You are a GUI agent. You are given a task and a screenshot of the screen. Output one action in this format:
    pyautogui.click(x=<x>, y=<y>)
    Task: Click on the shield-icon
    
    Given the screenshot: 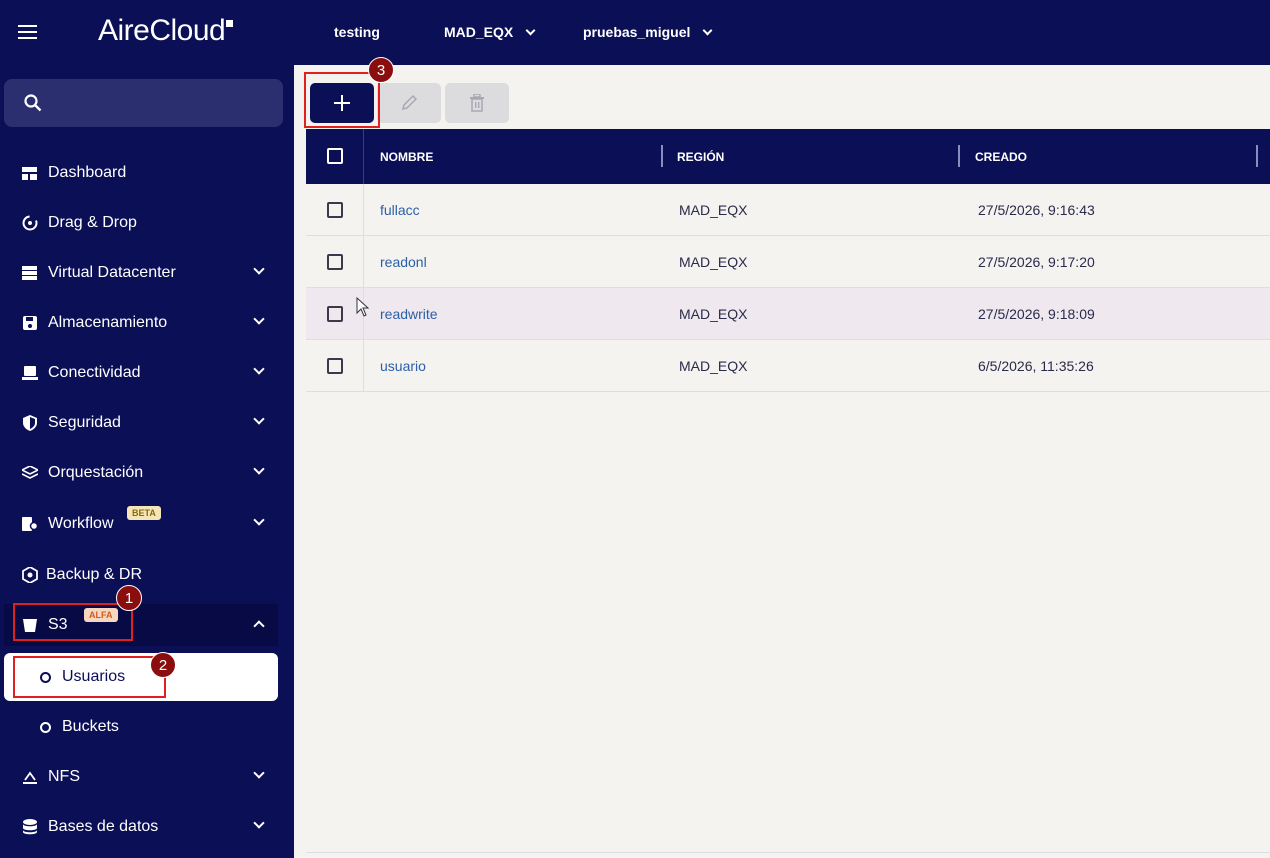 What is the action you would take?
    pyautogui.click(x=29, y=423)
    